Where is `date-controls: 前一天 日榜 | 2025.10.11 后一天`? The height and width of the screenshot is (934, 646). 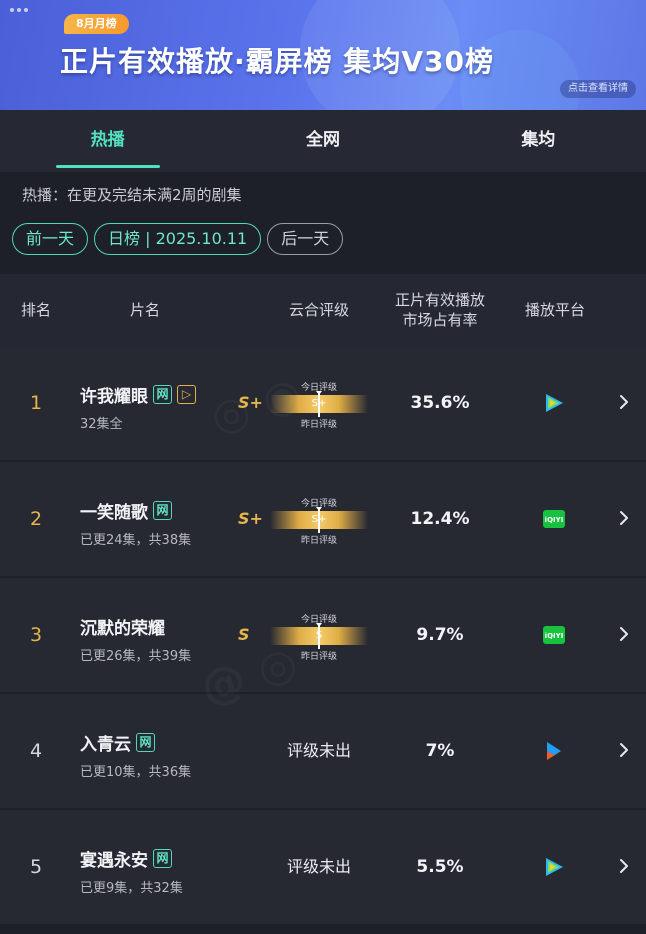
date-controls: 前一天 日榜 | 2025.10.11 后一天 is located at coordinates (178, 239).